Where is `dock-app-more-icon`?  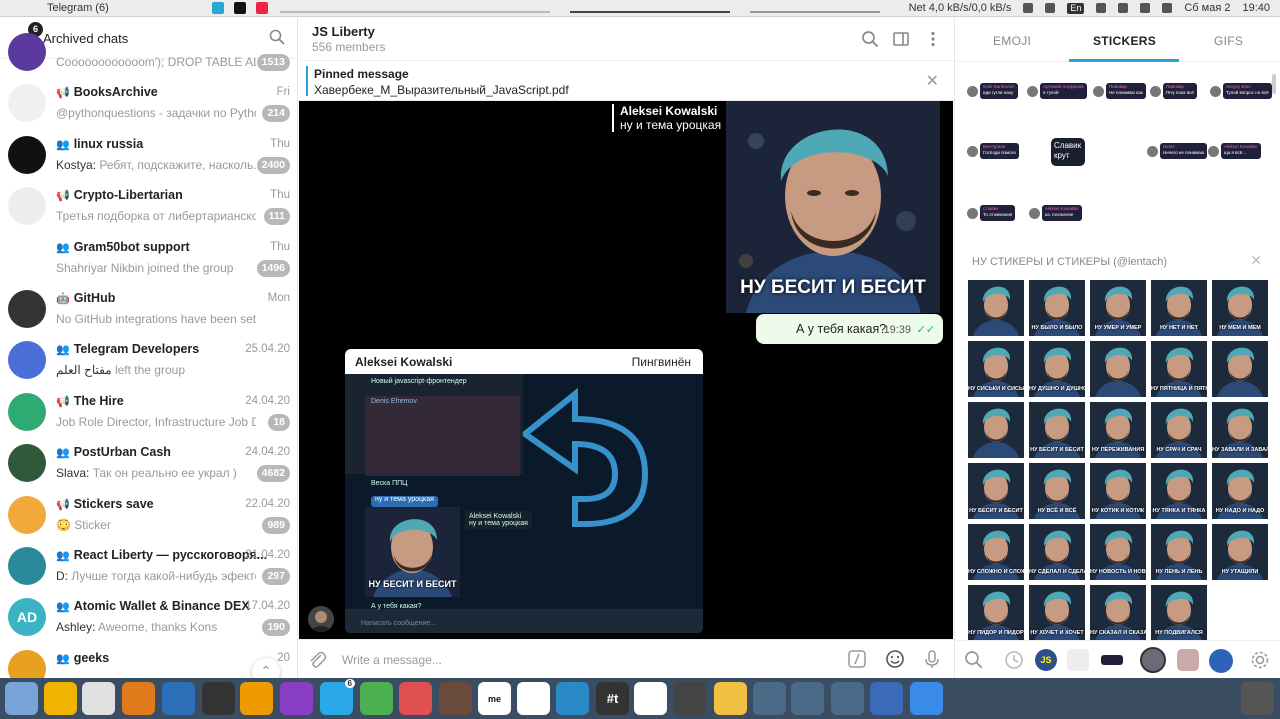
dock-app-more-icon is located at coordinates (926, 698).